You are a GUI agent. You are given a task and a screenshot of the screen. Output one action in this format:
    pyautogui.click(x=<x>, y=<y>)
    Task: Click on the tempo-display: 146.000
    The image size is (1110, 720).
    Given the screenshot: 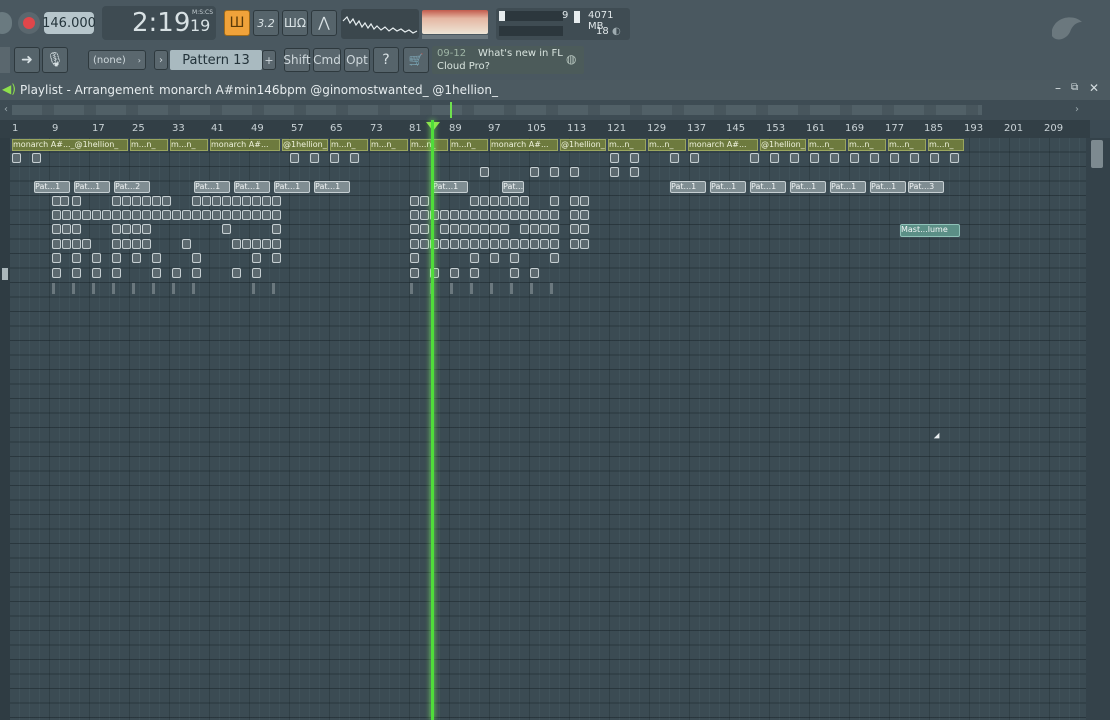 What is the action you would take?
    pyautogui.click(x=69, y=23)
    